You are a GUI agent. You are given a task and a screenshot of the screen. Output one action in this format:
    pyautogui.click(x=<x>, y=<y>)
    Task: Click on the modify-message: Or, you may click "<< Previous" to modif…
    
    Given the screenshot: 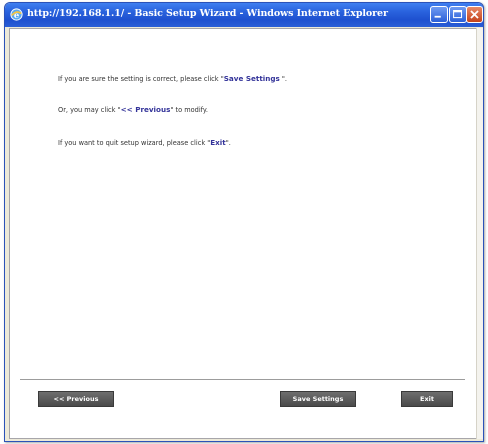 What is the action you would take?
    pyautogui.click(x=133, y=109)
    